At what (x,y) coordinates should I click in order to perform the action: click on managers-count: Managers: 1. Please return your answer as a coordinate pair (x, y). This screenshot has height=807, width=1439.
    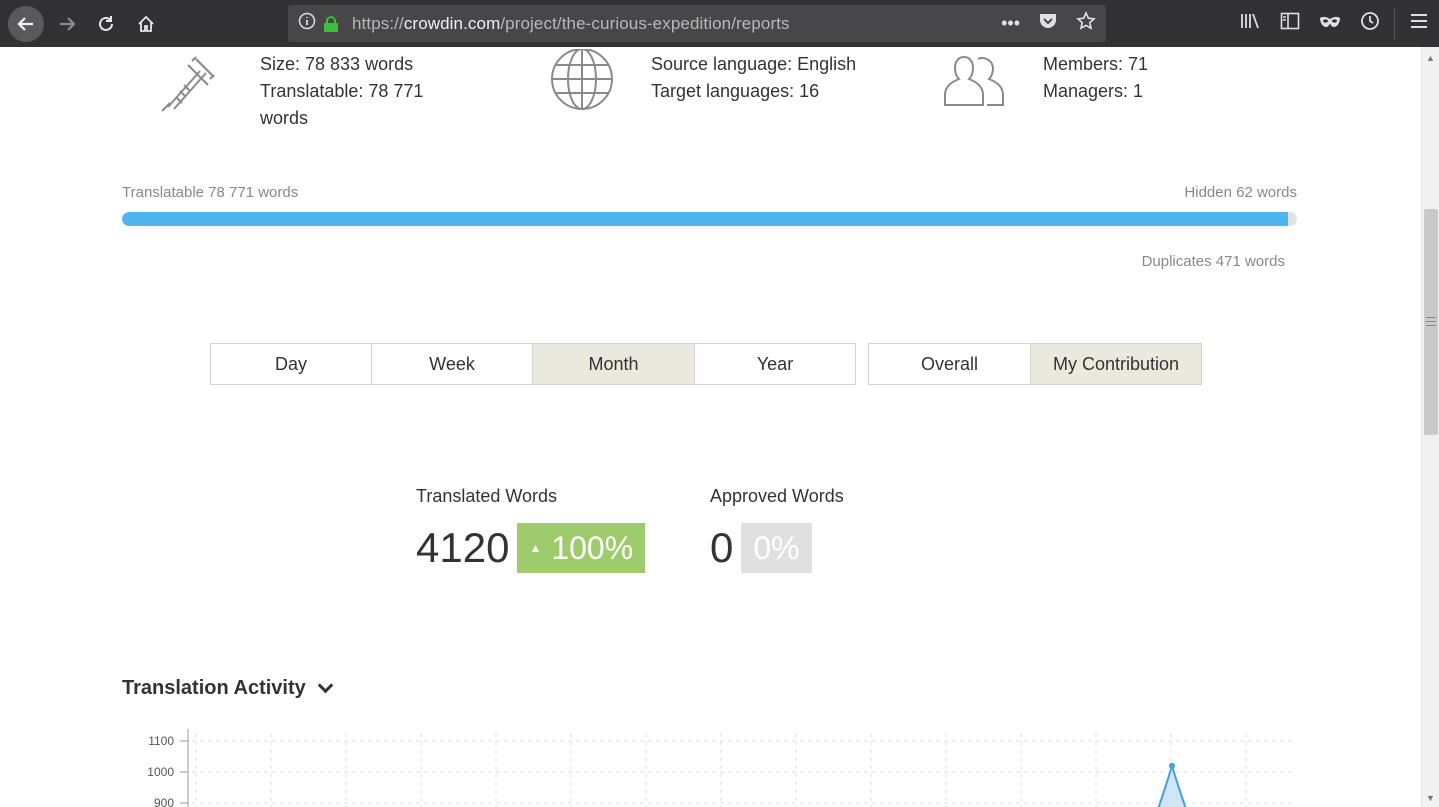
    Looking at the image, I should click on (1093, 91).